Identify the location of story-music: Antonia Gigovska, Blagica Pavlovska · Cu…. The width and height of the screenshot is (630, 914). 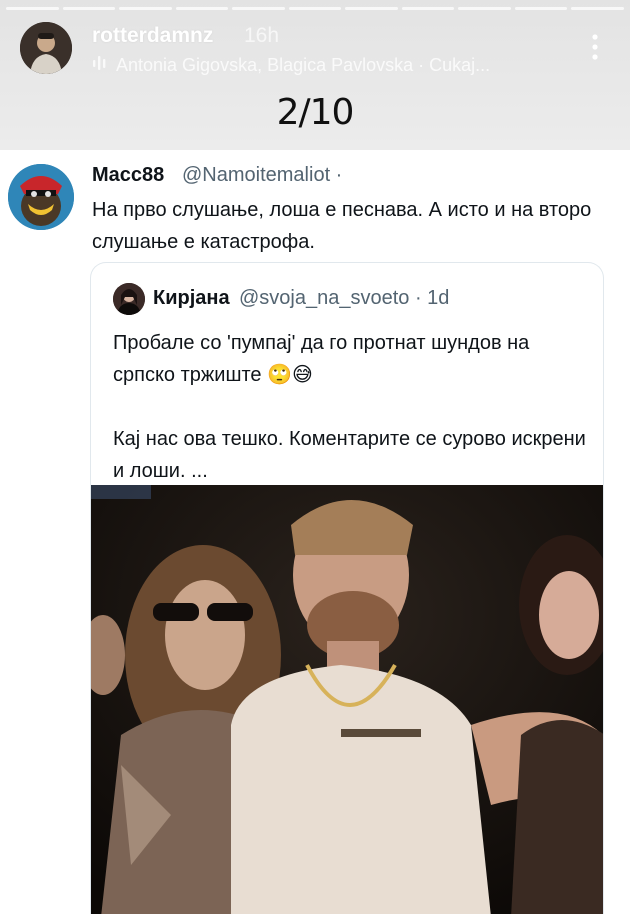
(291, 65).